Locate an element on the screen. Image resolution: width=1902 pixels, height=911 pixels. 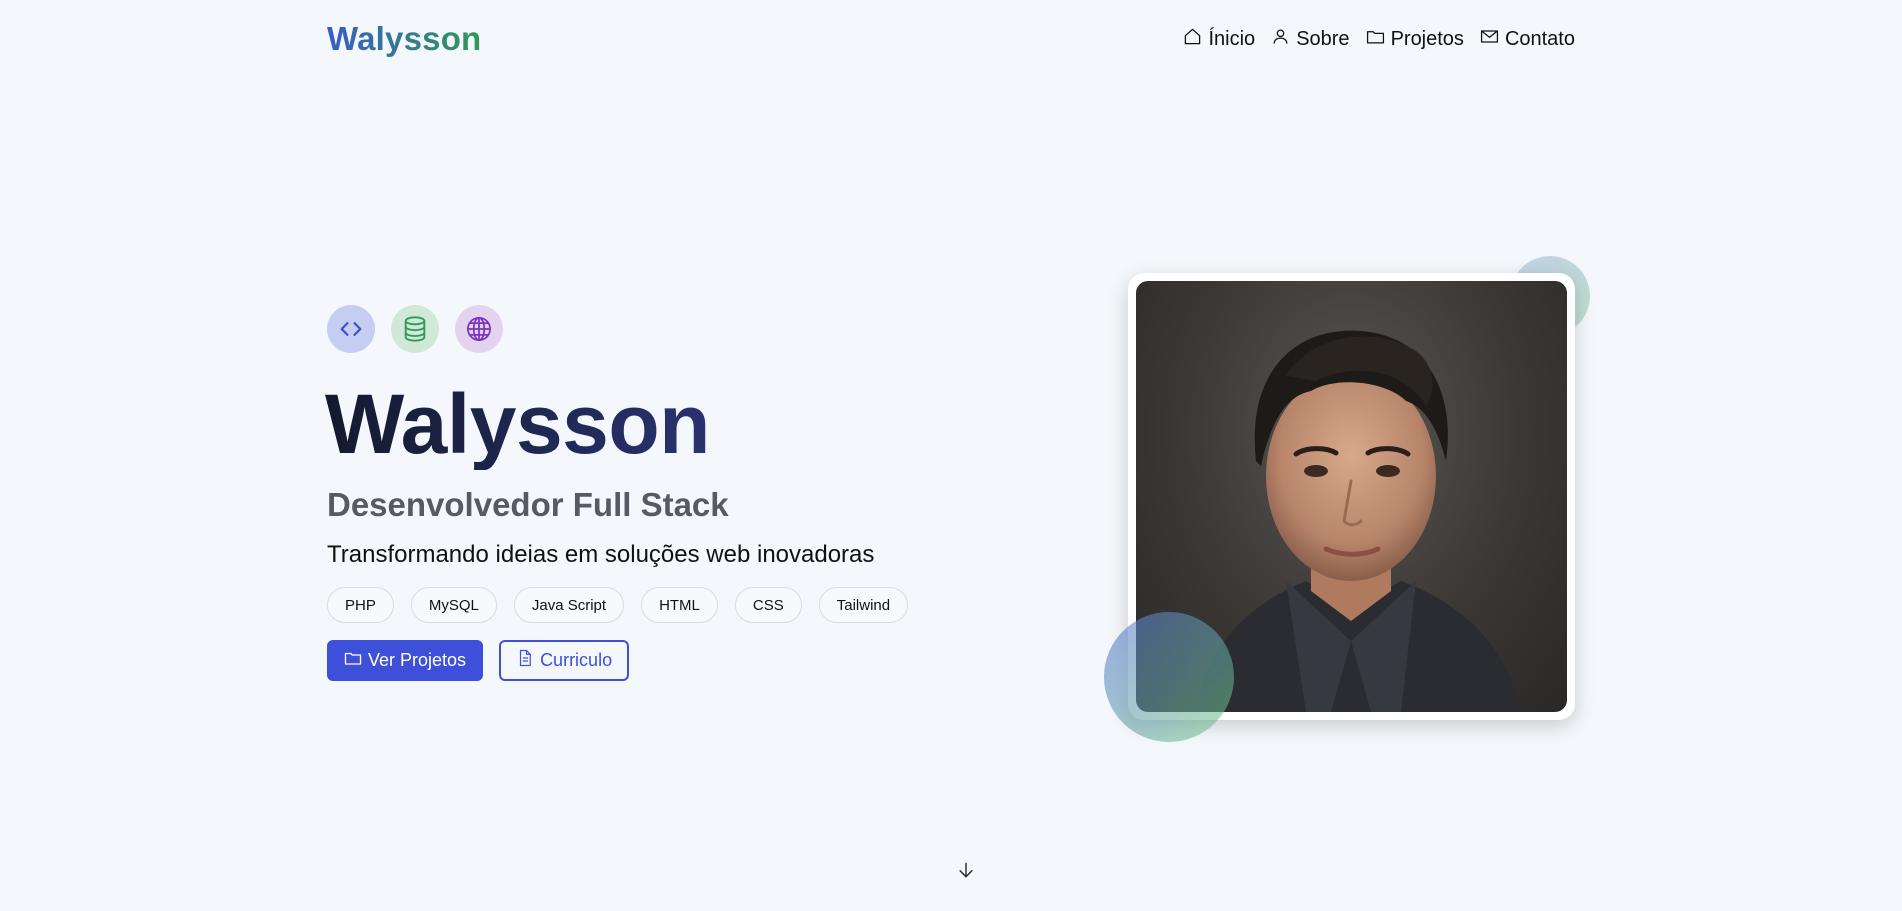
tech-tag: Tailwind is located at coordinates (863, 605).